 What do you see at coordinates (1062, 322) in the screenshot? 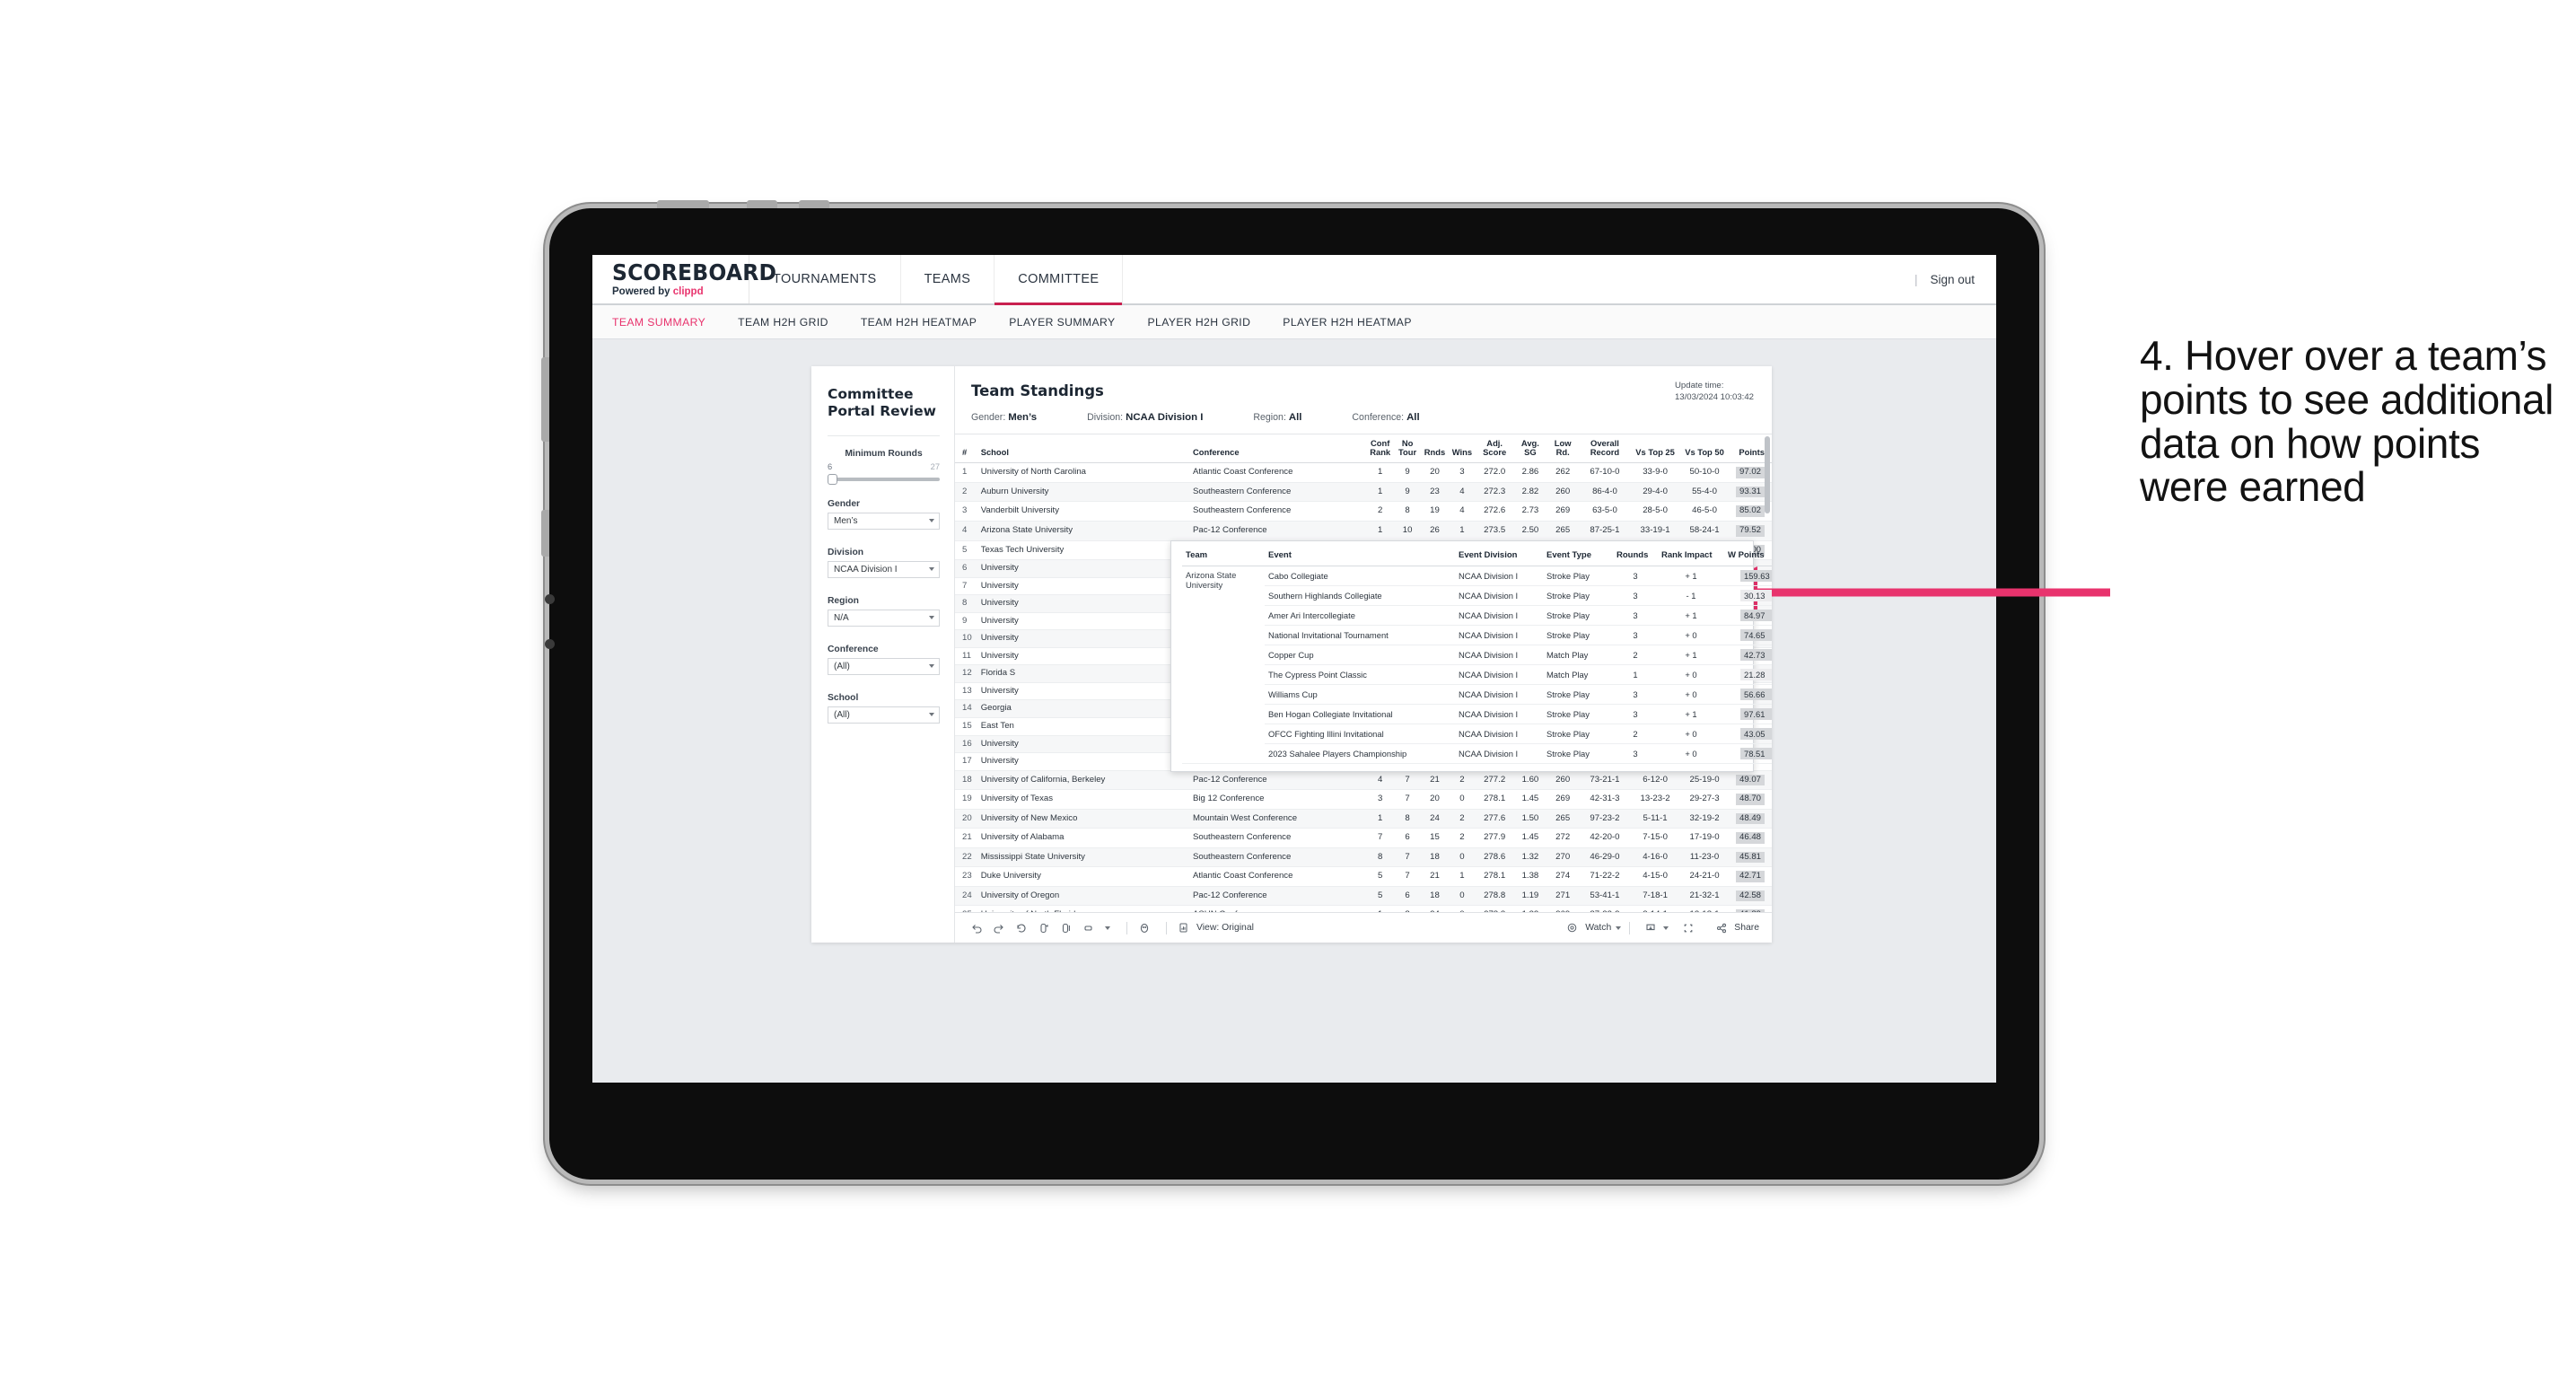
I see `tab-player-summary: PLAYER SUMMARY` at bounding box center [1062, 322].